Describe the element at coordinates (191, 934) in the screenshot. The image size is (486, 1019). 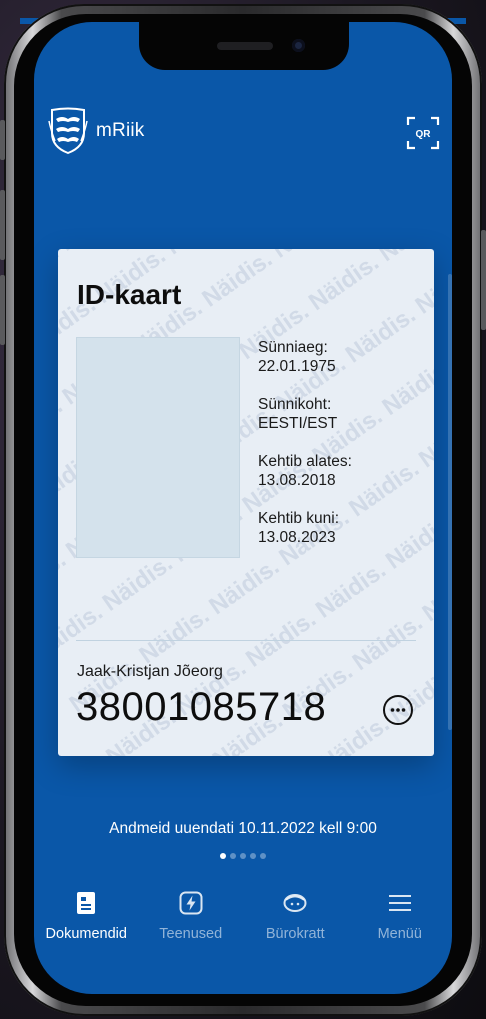
I see `nav-label: Teenused` at that location.